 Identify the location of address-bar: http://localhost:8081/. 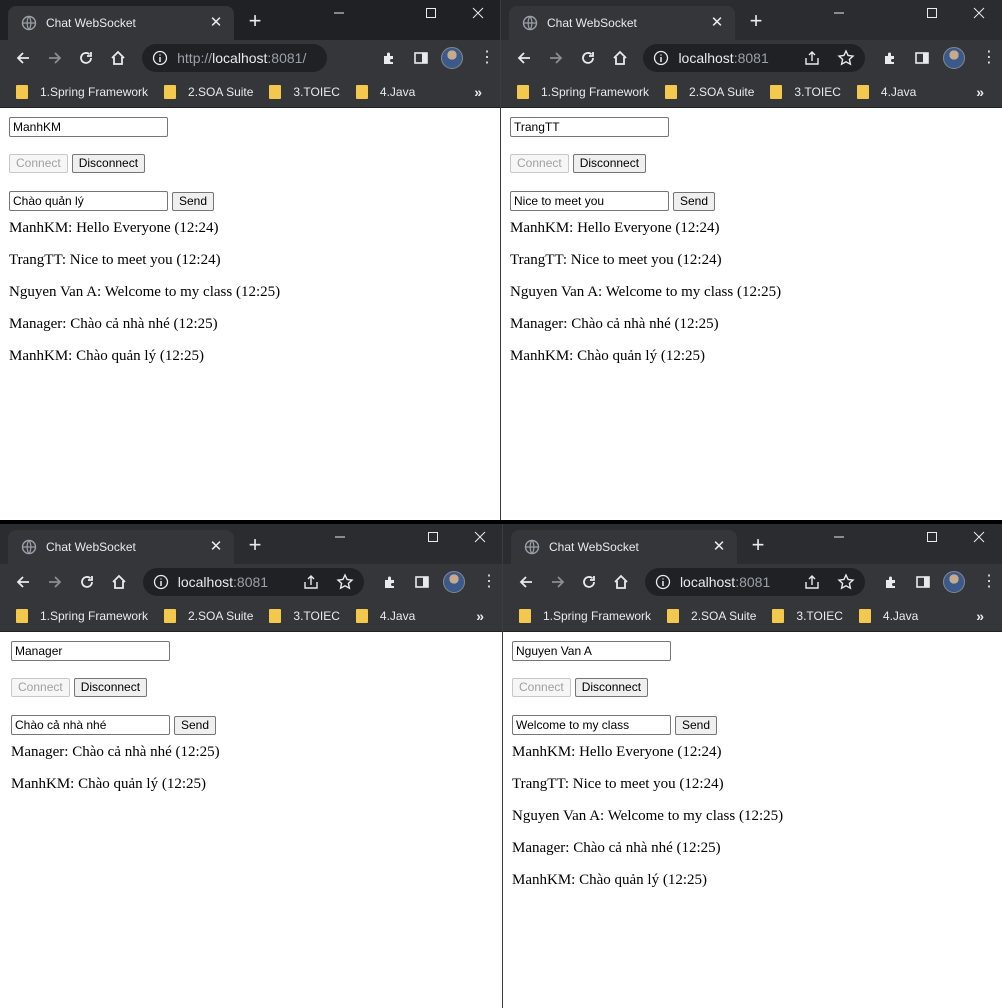
(234, 58).